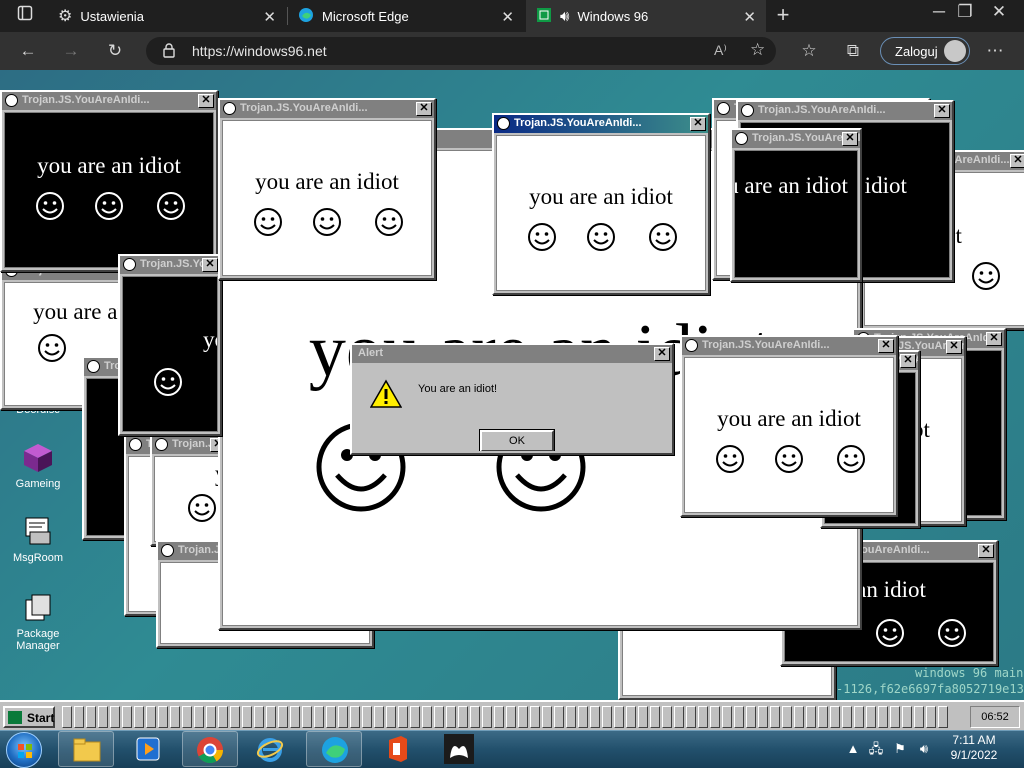 This screenshot has width=1024, height=768. I want to click on signin-button: Zaloguj, so click(925, 51).